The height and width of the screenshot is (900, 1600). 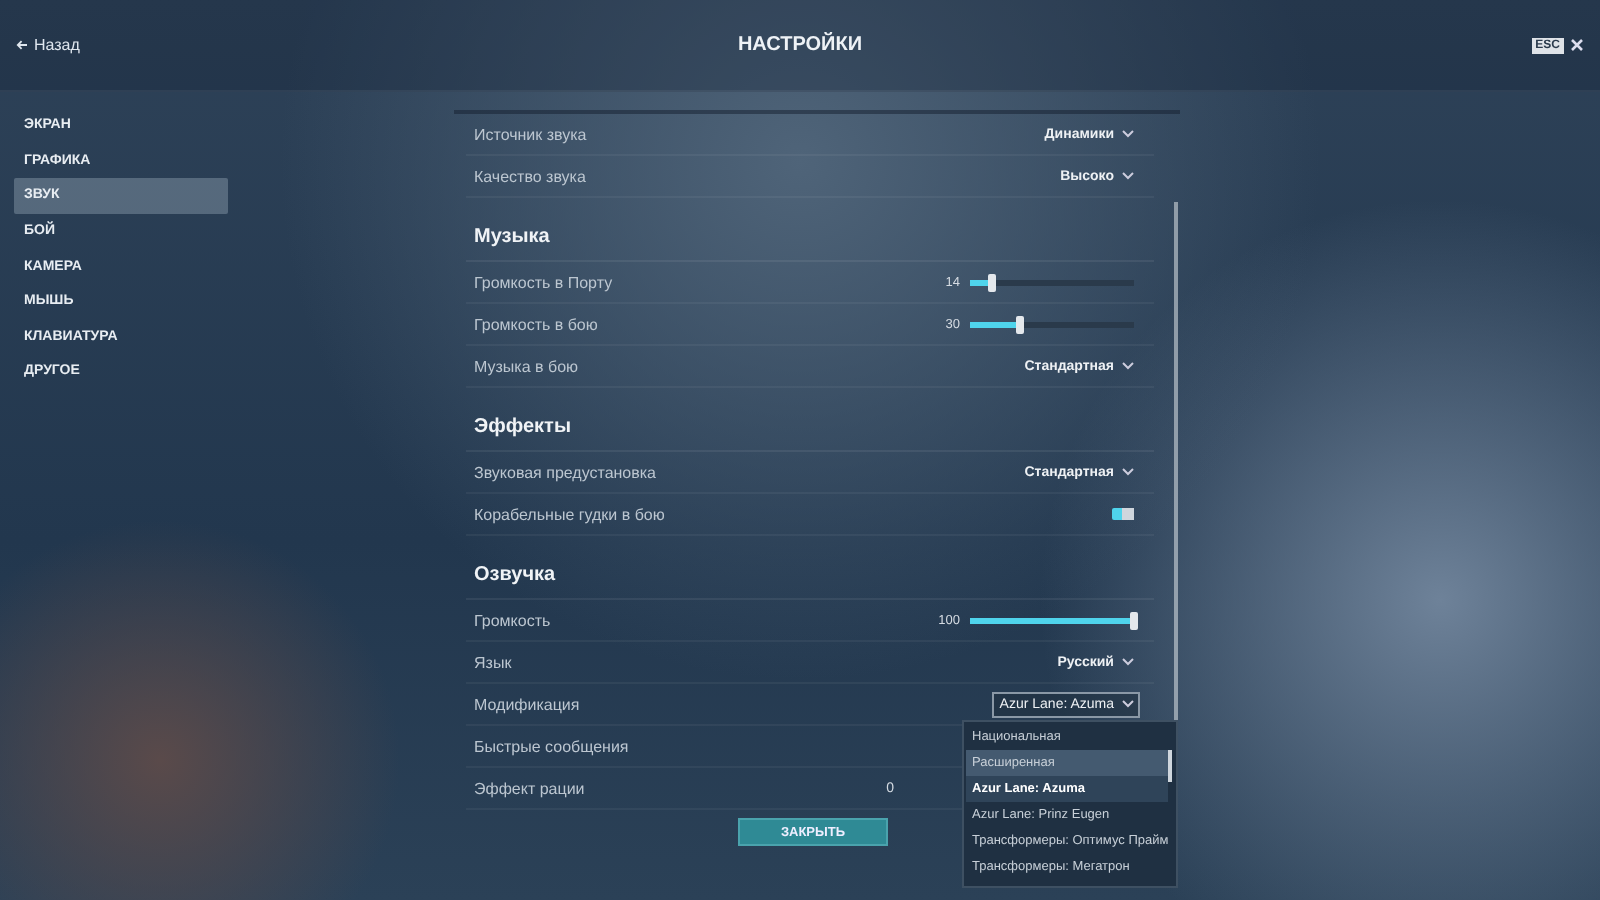 I want to click on setting-label: Качество звука, so click(x=530, y=176).